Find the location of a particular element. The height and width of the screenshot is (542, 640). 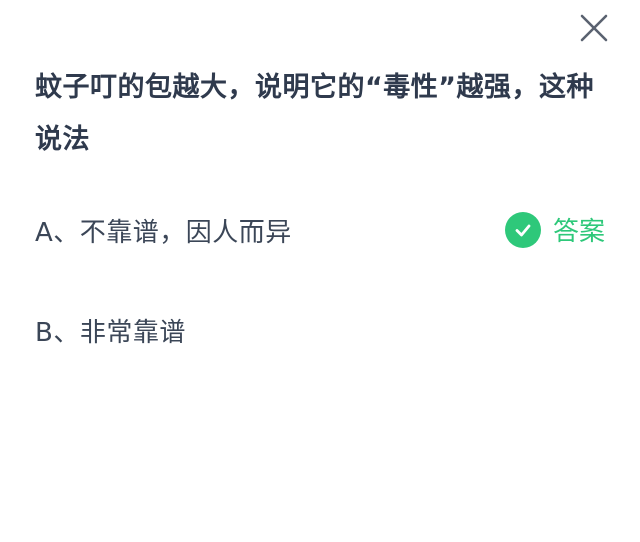

option-a-label: A、不靠谱，因人而异 is located at coordinates (163, 232).